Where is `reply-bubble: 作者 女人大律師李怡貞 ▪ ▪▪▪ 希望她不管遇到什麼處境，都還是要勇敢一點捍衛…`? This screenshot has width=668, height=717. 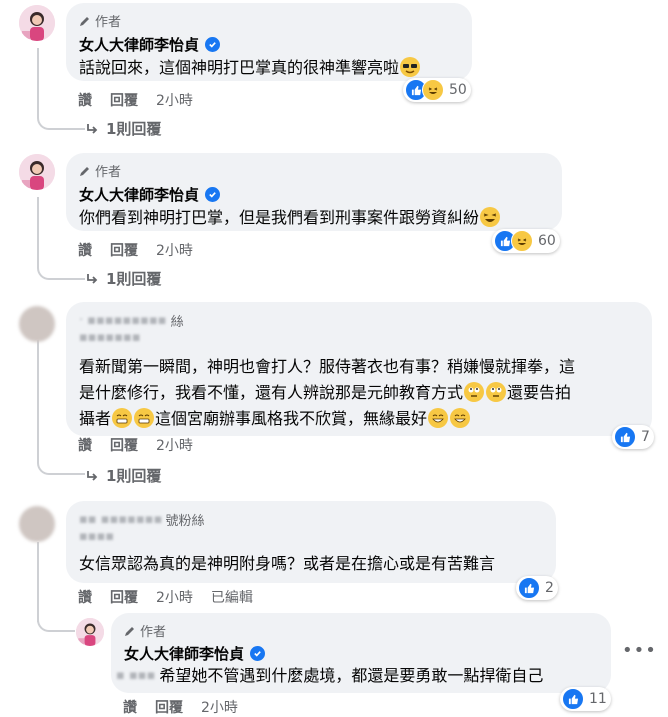 reply-bubble: 作者 女人大律師李怡貞 ▪ ▪▪▪ 希望她不管遇到什麼處境，都還是要勇敢一點捍衛… is located at coordinates (361, 653).